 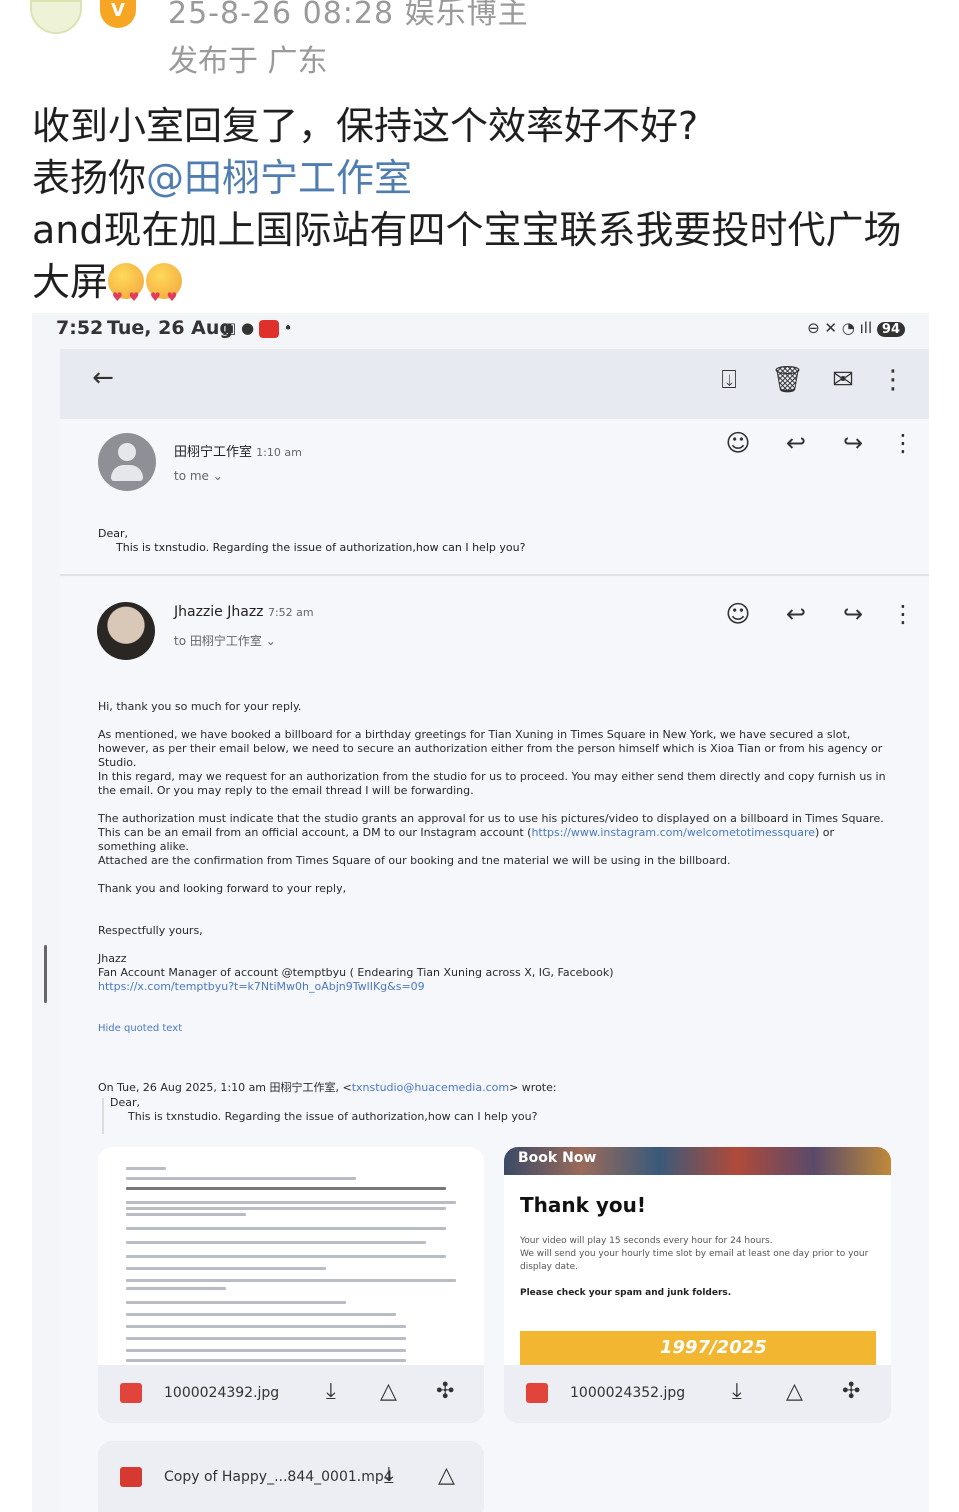 What do you see at coordinates (278, 1477) in the screenshot?
I see `attachment-filename: Copy of Happy_...844_0001.mp4` at bounding box center [278, 1477].